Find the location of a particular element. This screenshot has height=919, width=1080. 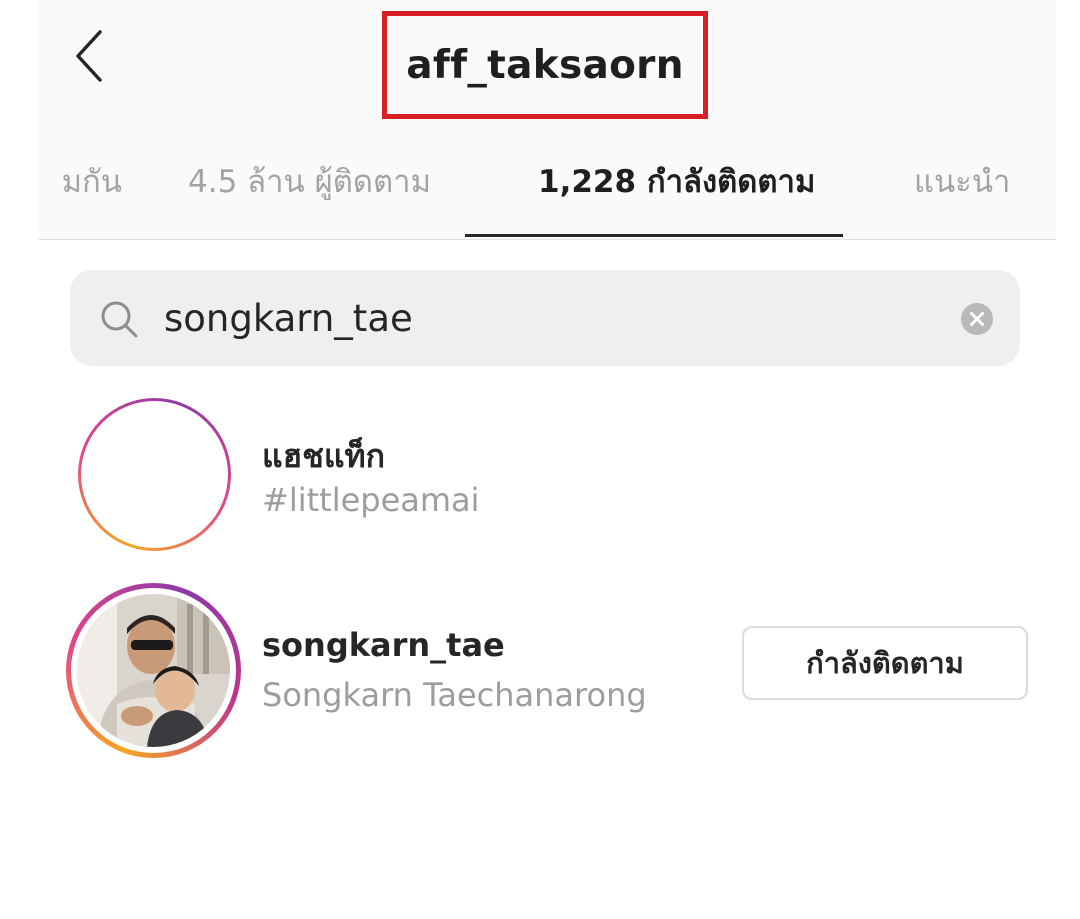

search-icon is located at coordinates (119, 319).